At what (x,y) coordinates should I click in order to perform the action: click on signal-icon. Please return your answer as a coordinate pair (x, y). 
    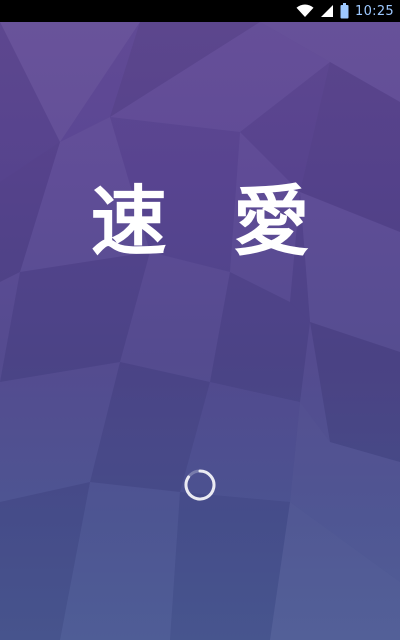
    Looking at the image, I should click on (327, 11).